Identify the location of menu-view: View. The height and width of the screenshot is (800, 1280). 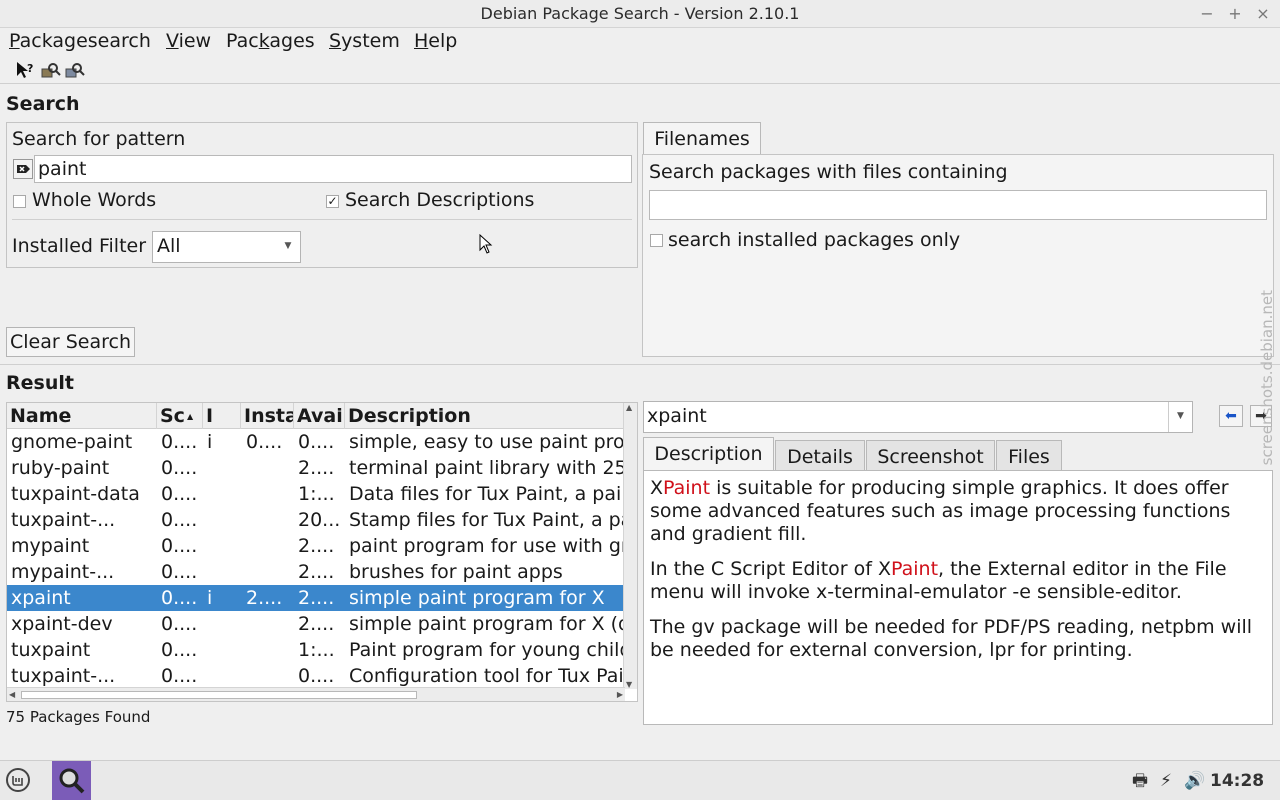
(188, 41).